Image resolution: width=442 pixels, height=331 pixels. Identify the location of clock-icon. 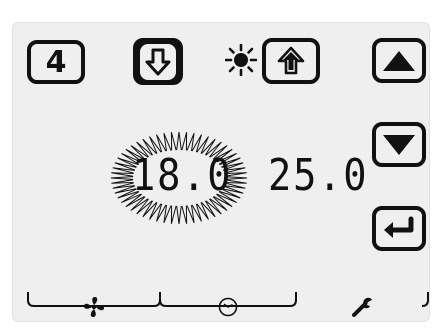
(228, 307).